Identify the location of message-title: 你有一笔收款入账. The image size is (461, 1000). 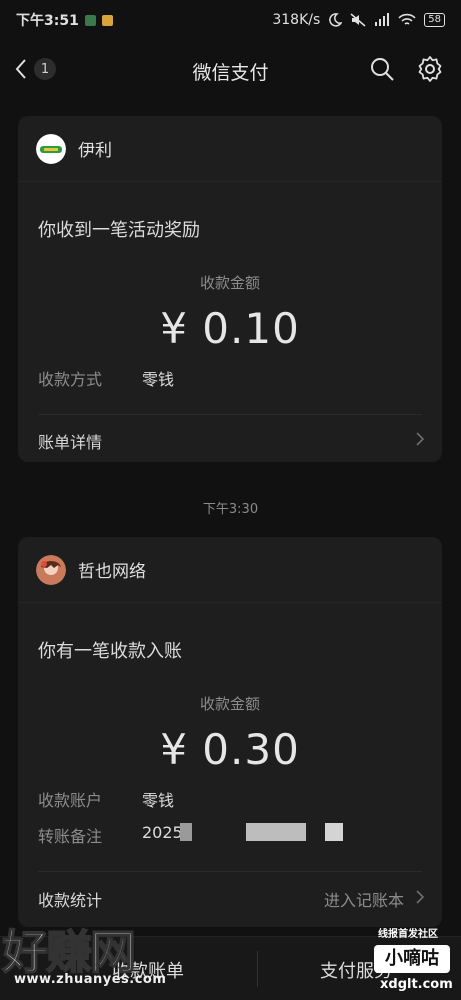
(110, 651).